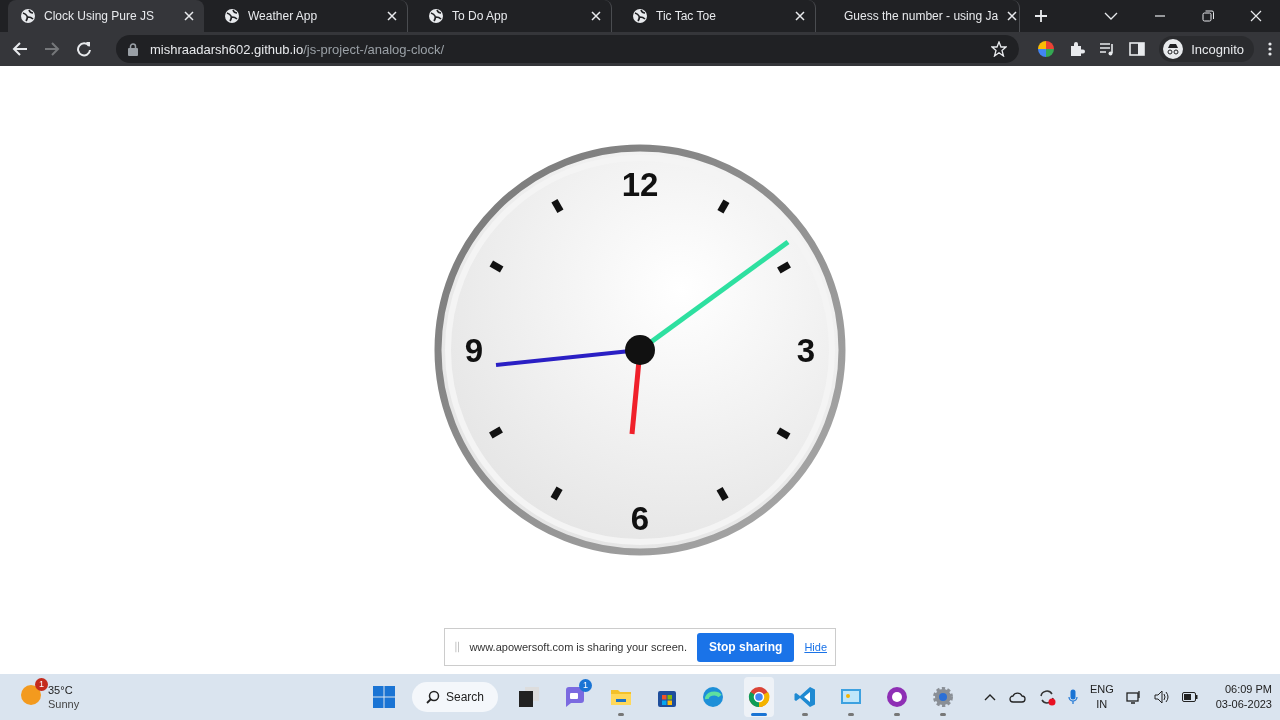 The width and height of the screenshot is (1280, 720). I want to click on clock-numeral: 9, so click(474, 350).